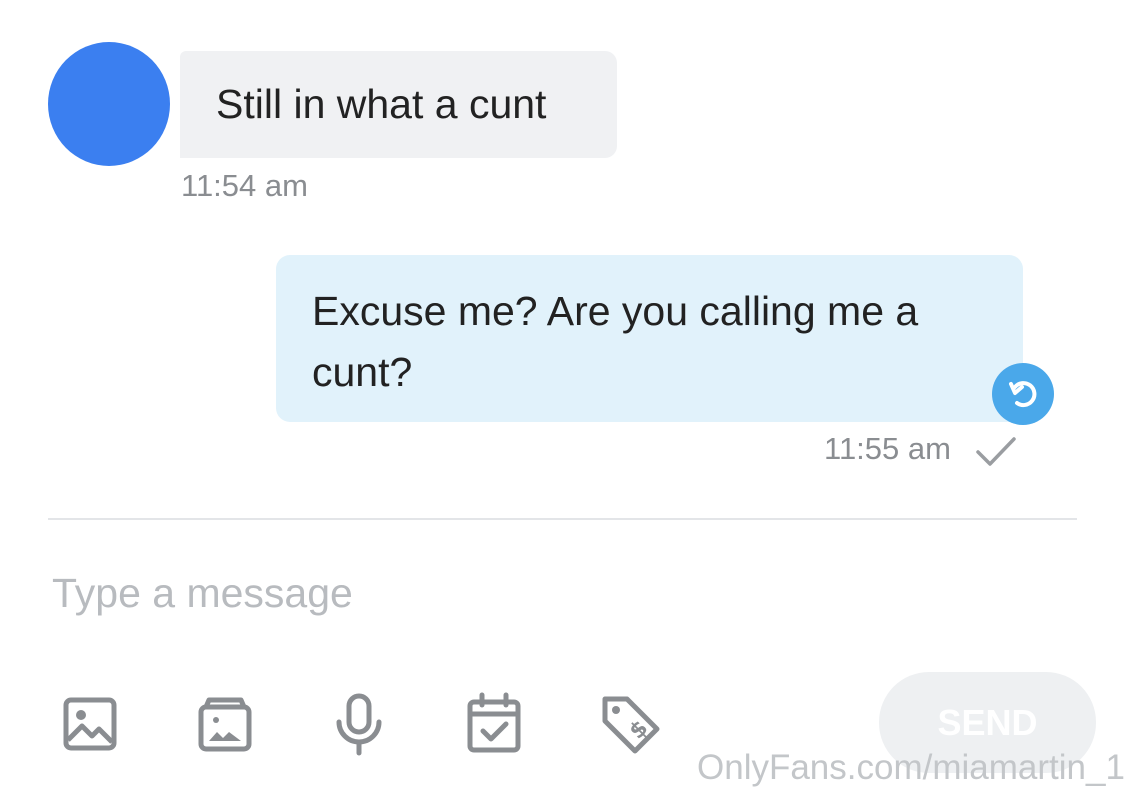  I want to click on undo-button, so click(1023, 394).